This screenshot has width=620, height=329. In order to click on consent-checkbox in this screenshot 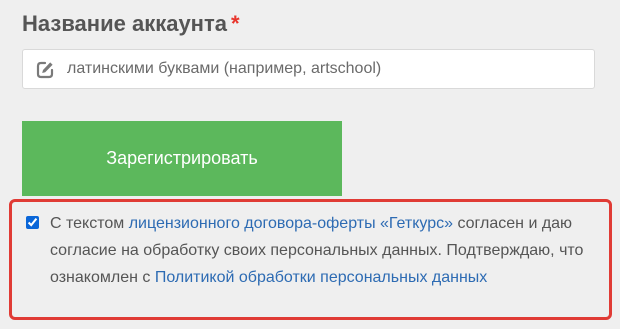, I will do `click(32, 222)`.